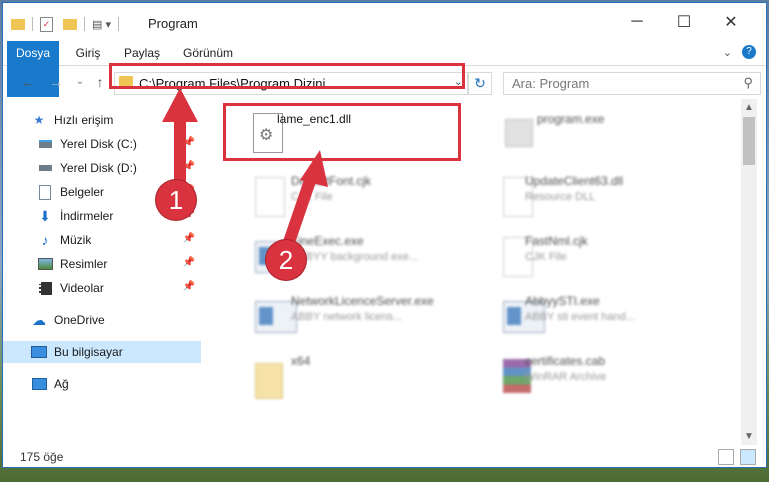 This screenshot has height=482, width=769. What do you see at coordinates (80, 82) in the screenshot?
I see `recent-locations-icon: ⌄` at bounding box center [80, 82].